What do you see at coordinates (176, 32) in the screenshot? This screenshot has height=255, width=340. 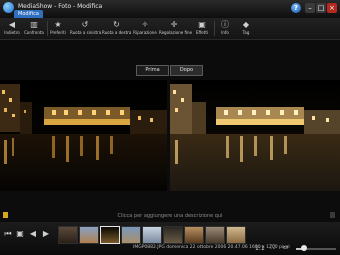 I see `fine-tune-label: Regolazione fine` at bounding box center [176, 32].